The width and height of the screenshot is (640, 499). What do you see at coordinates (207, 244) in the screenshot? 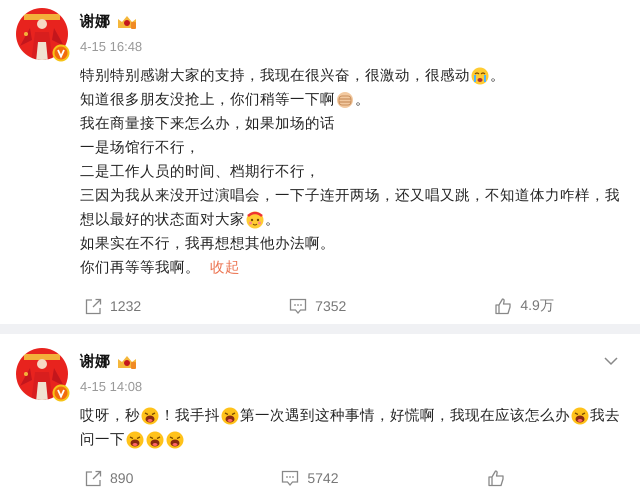
I see `post-text: 如果实在不行，我再想想其他办法啊。` at bounding box center [207, 244].